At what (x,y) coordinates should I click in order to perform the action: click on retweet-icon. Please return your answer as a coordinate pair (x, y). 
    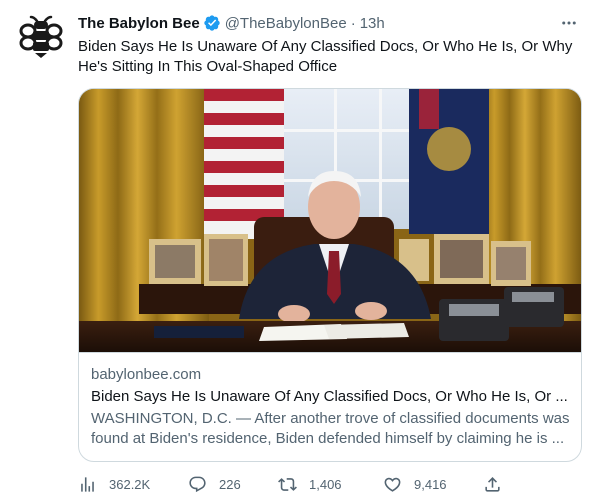
    Looking at the image, I should click on (287, 484).